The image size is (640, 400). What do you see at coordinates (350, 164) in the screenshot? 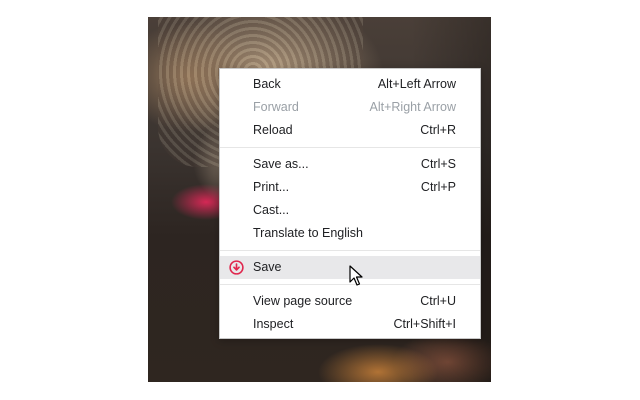
I see `menu-item-save-as: Save as... Ctrl+S` at bounding box center [350, 164].